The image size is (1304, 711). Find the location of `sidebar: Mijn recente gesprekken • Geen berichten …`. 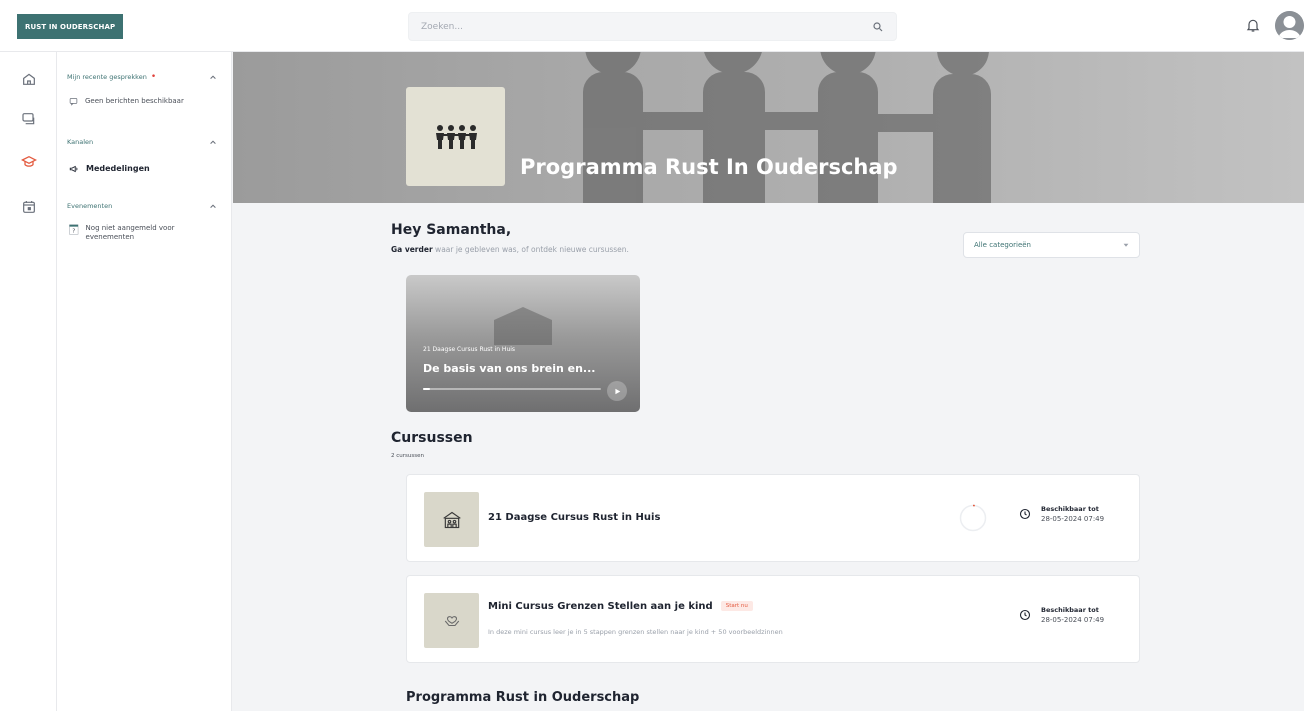

sidebar: Mijn recente gesprekken • Geen berichten … is located at coordinates (144, 381).